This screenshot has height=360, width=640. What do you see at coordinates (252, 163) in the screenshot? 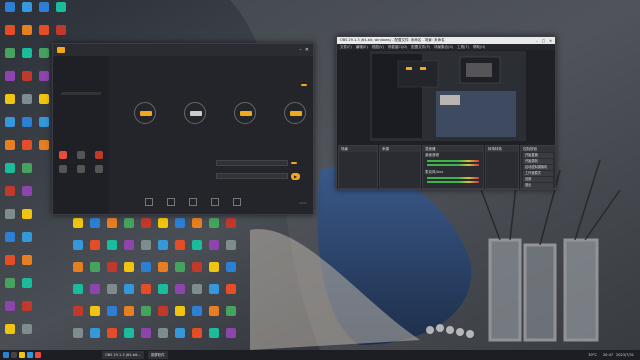
I see `field-1-input` at bounding box center [252, 163].